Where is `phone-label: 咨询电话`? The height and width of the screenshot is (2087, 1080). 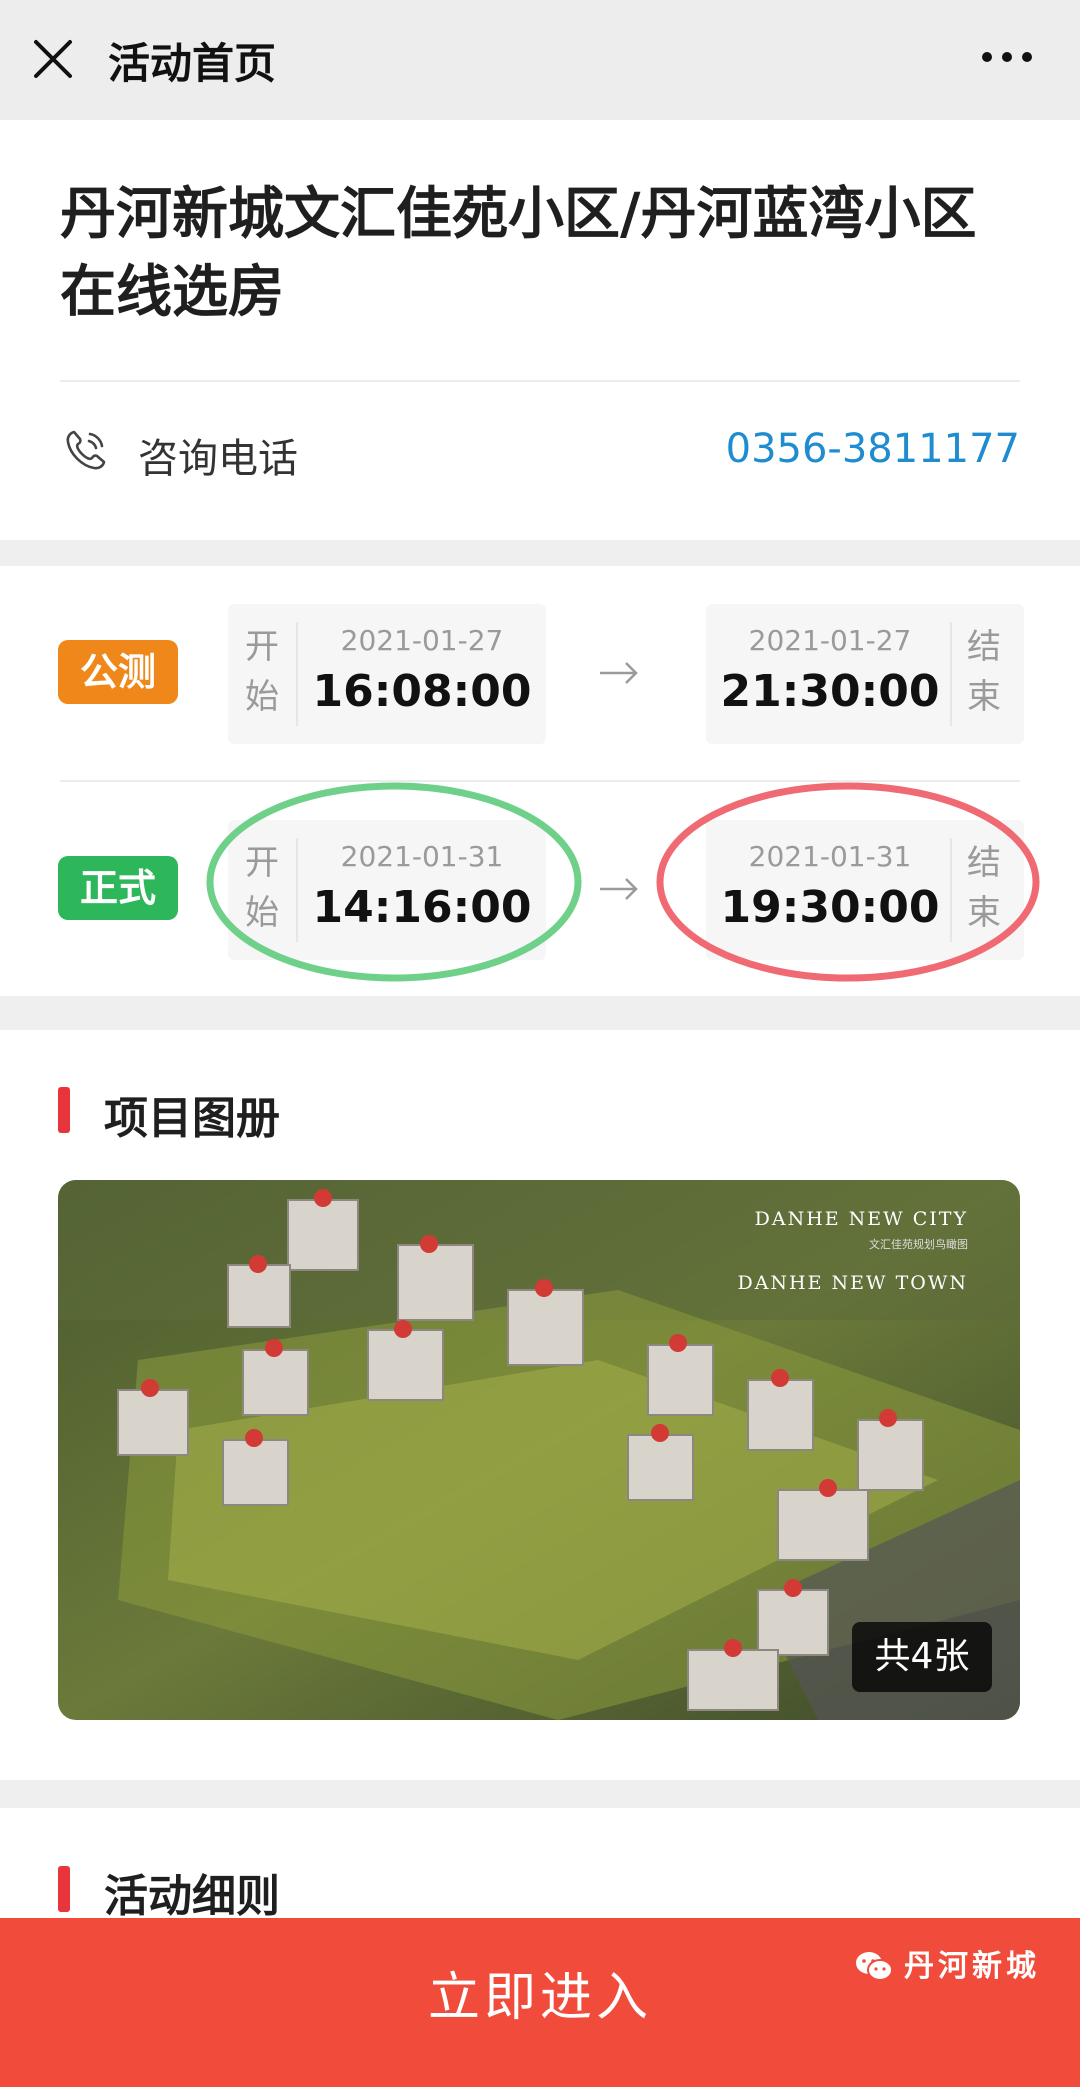 phone-label: 咨询电话 is located at coordinates (218, 459).